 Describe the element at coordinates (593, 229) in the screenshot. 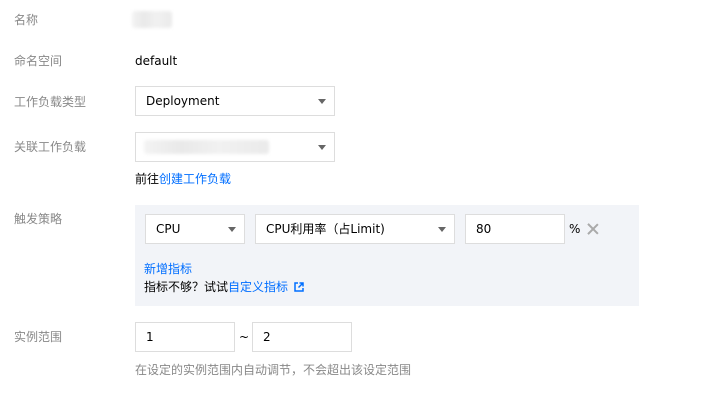

I see `close-icon` at that location.